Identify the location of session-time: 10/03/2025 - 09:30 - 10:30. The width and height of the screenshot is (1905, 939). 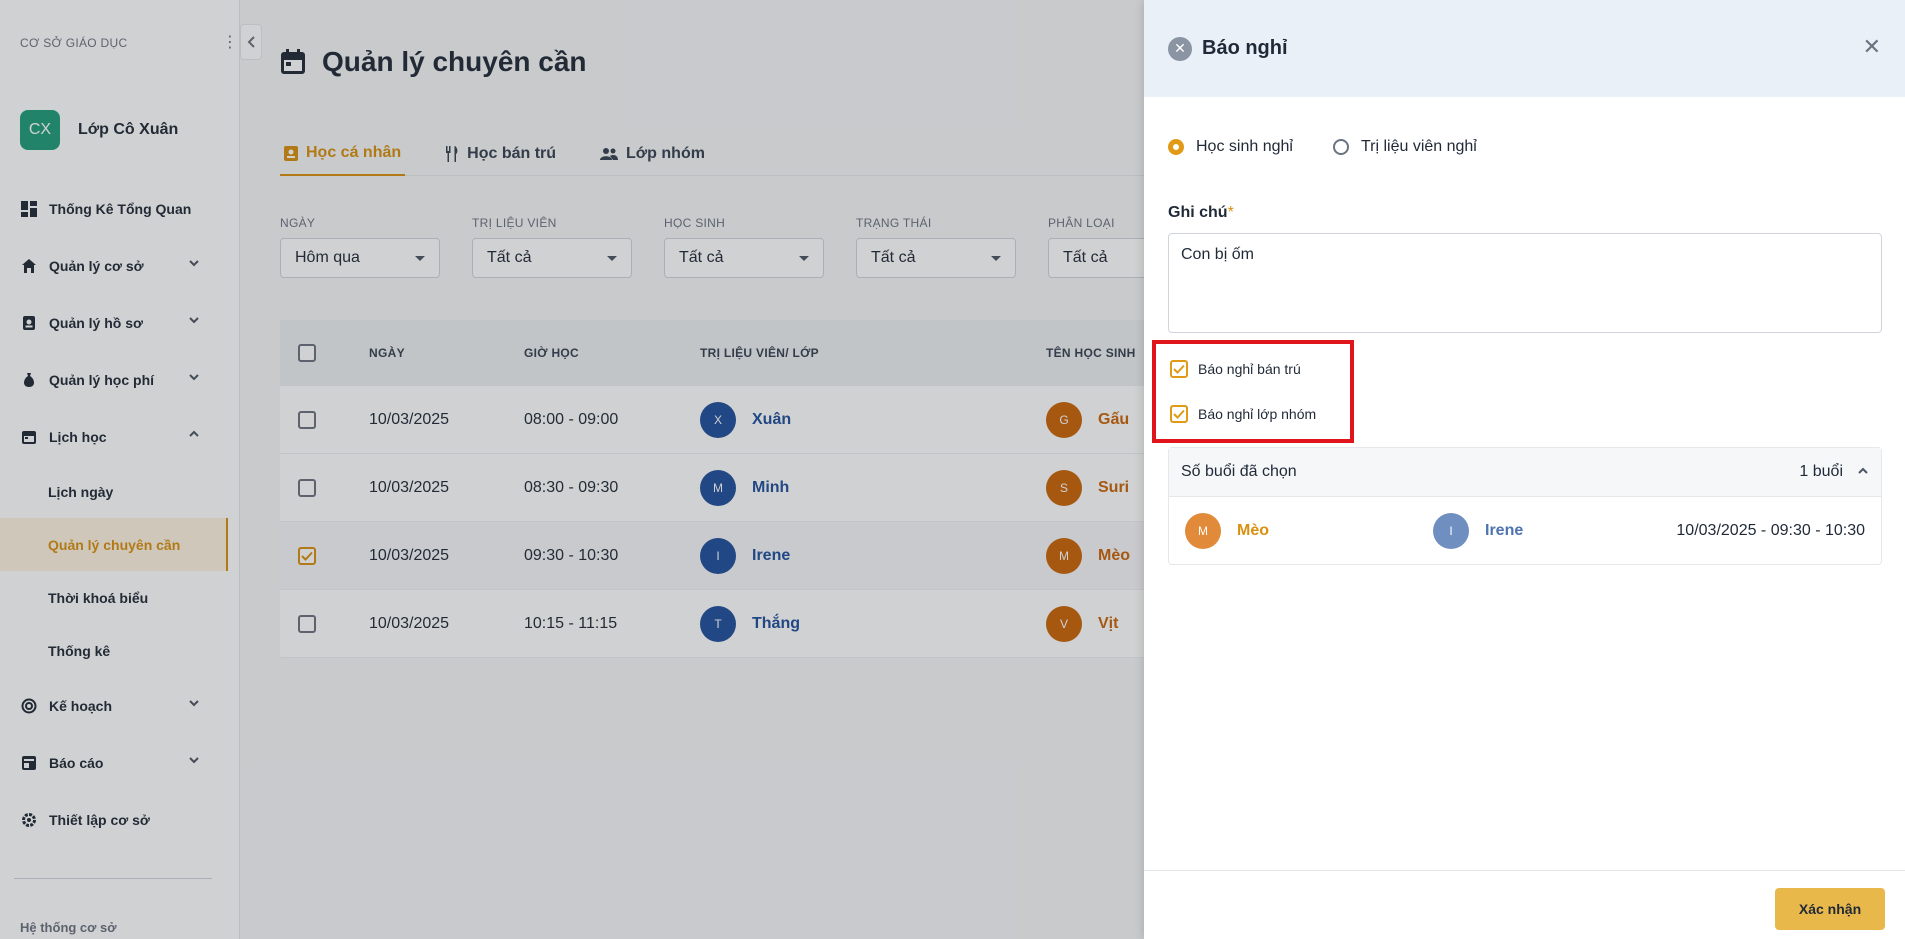
(1770, 530).